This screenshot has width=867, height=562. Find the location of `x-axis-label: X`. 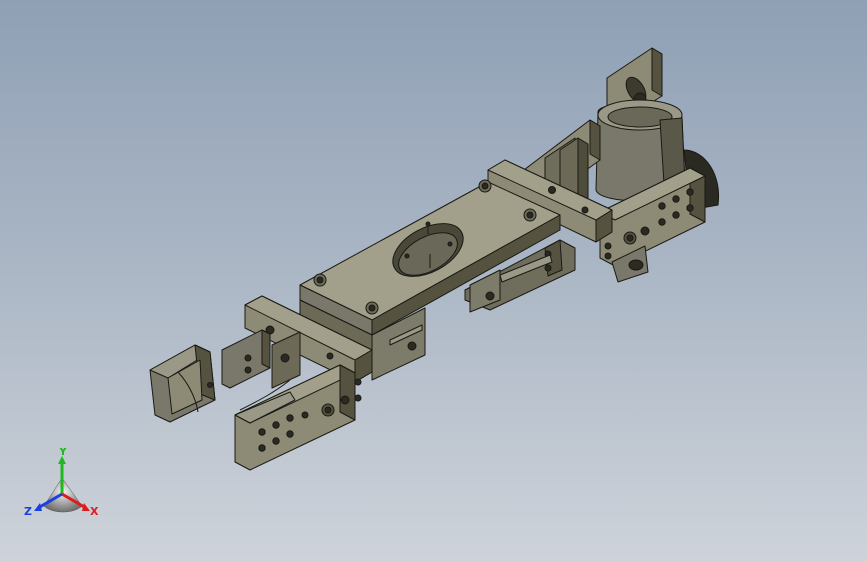

x-axis-label: X is located at coordinates (94, 511).